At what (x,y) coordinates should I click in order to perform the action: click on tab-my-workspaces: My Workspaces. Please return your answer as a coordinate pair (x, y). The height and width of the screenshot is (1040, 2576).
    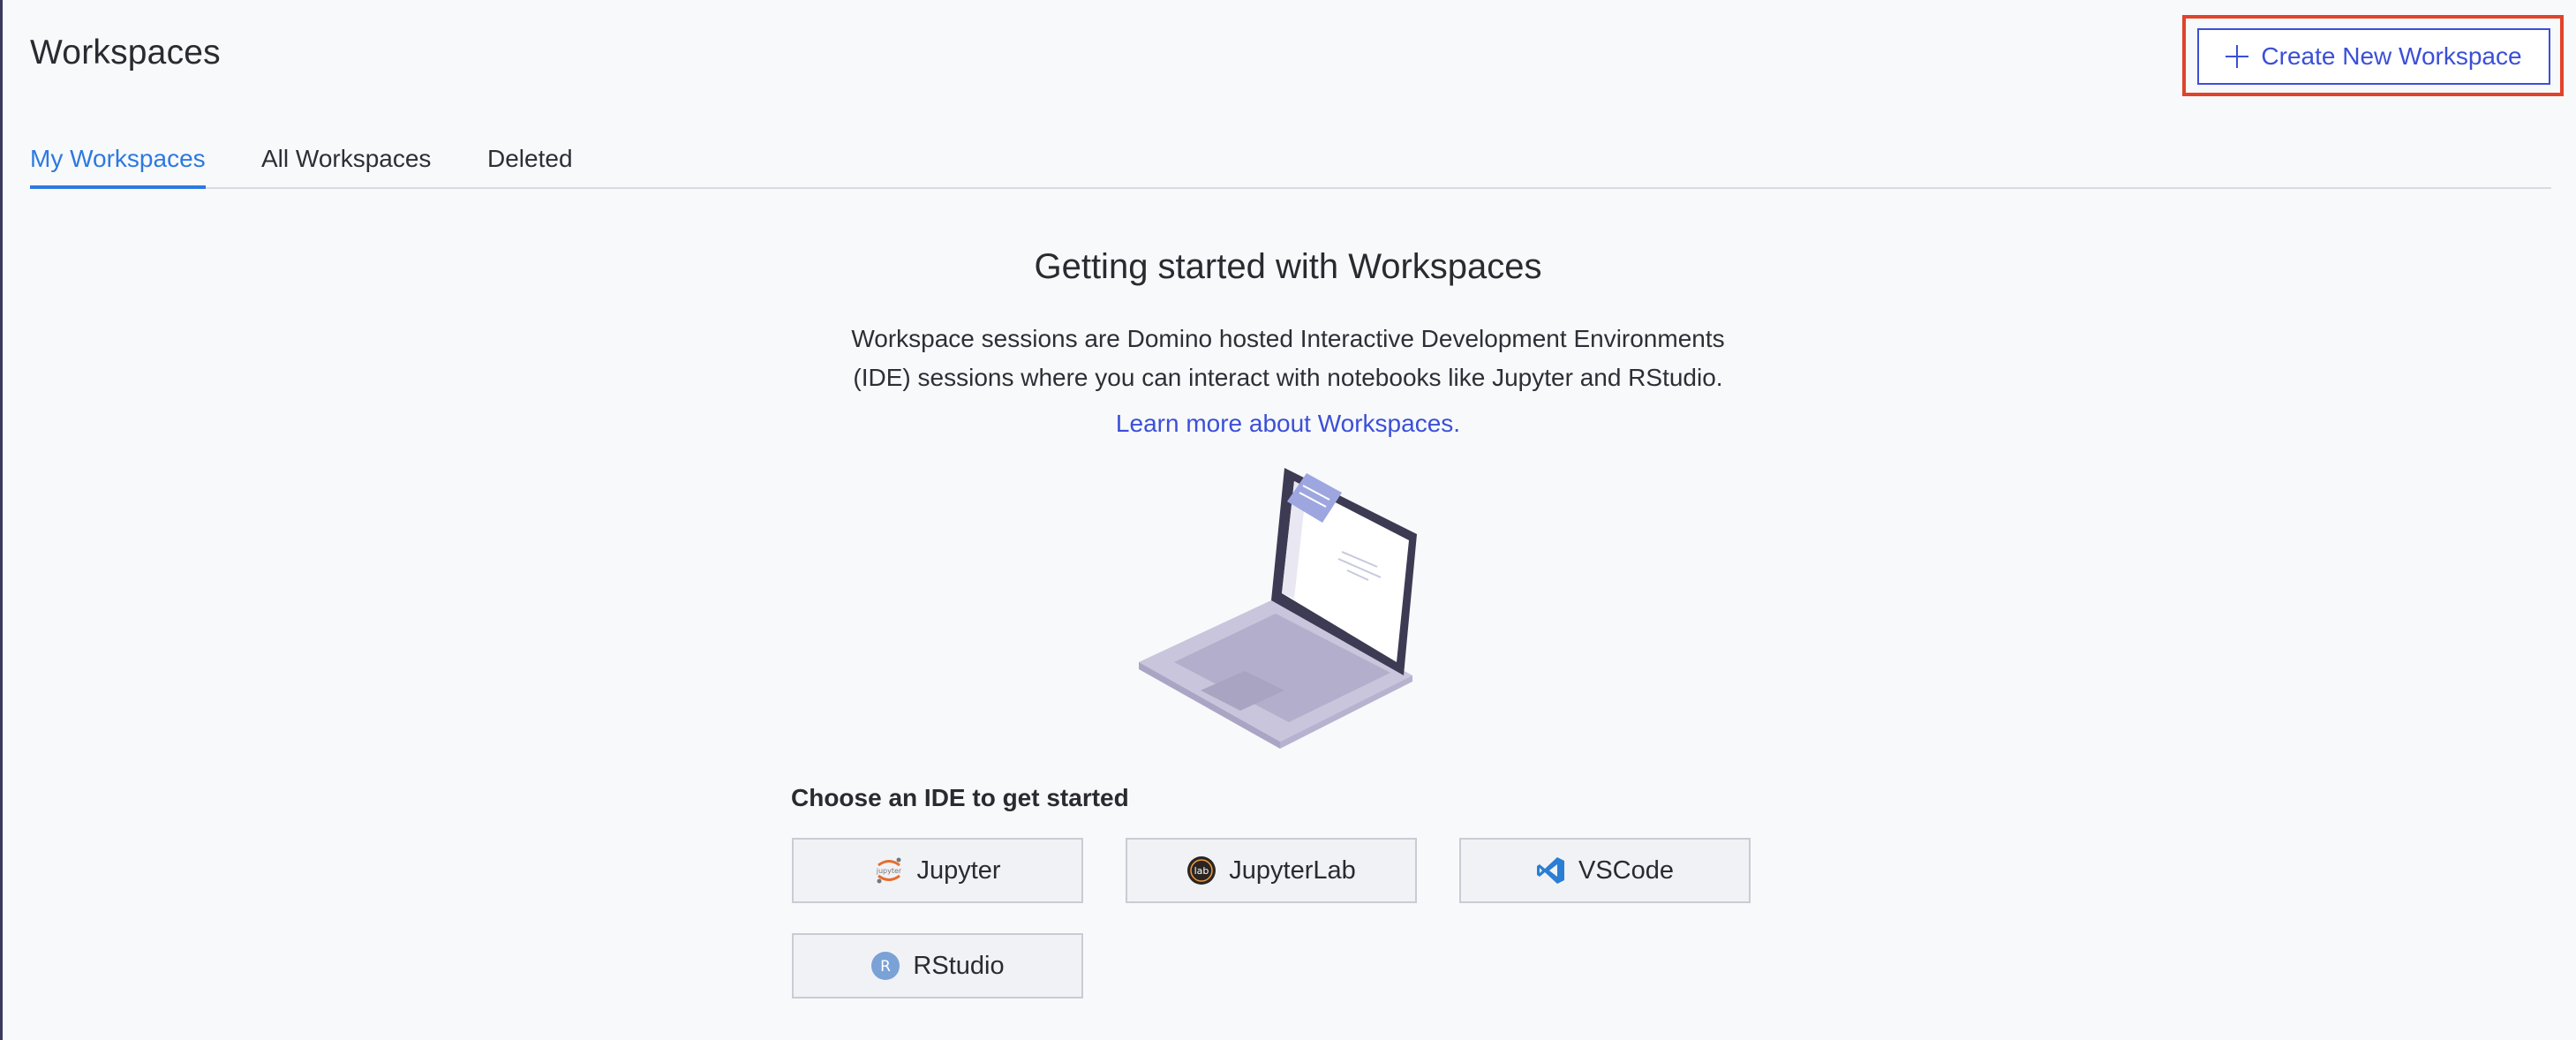
    Looking at the image, I should click on (118, 167).